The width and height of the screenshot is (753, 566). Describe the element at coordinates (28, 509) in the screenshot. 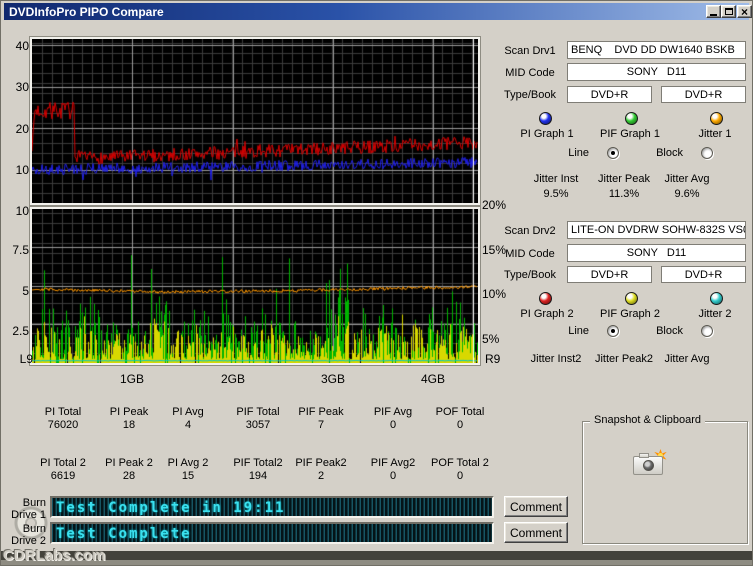

I see `burn-drive1-label: Burn Drive 1` at that location.